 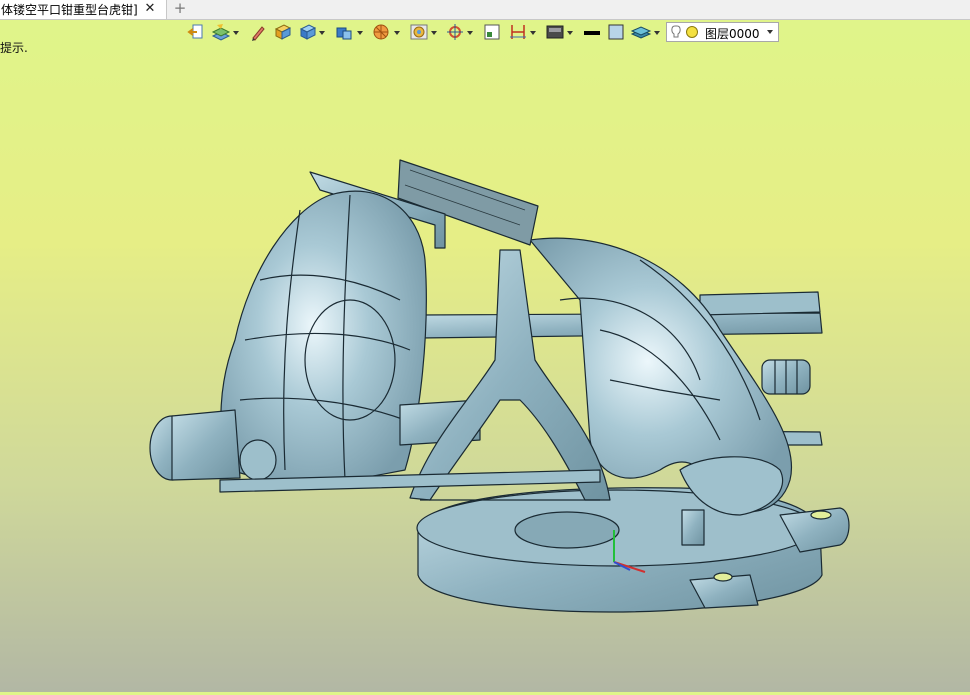 I want to click on document-tab-bar: 体镂空平口钳重型台虎钳] ✕ +, so click(x=485, y=10).